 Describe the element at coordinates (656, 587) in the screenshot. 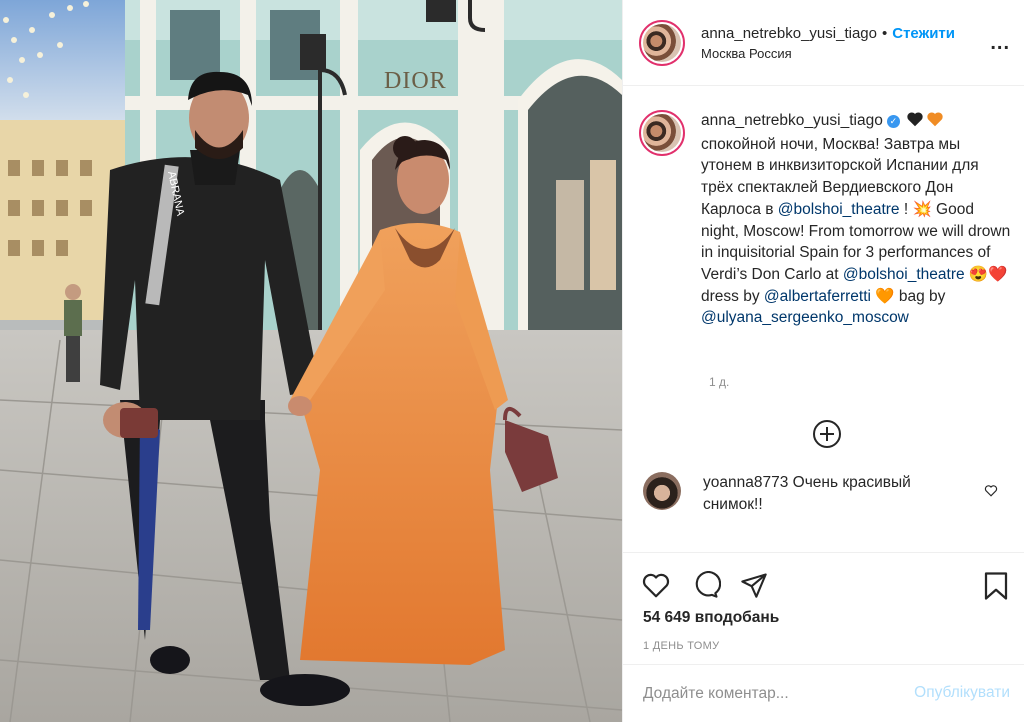

I see `like-heart-icon` at that location.